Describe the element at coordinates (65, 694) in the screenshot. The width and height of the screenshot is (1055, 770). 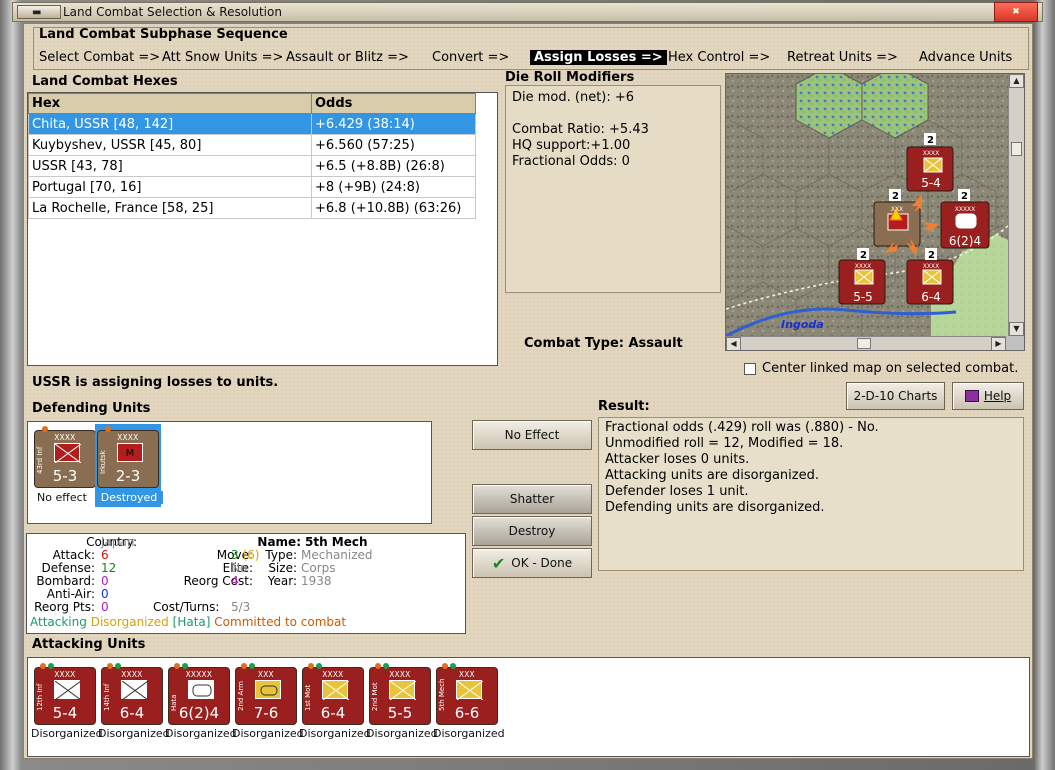
I see `attacking-unit: XXXX 12th Inf 5-4` at that location.